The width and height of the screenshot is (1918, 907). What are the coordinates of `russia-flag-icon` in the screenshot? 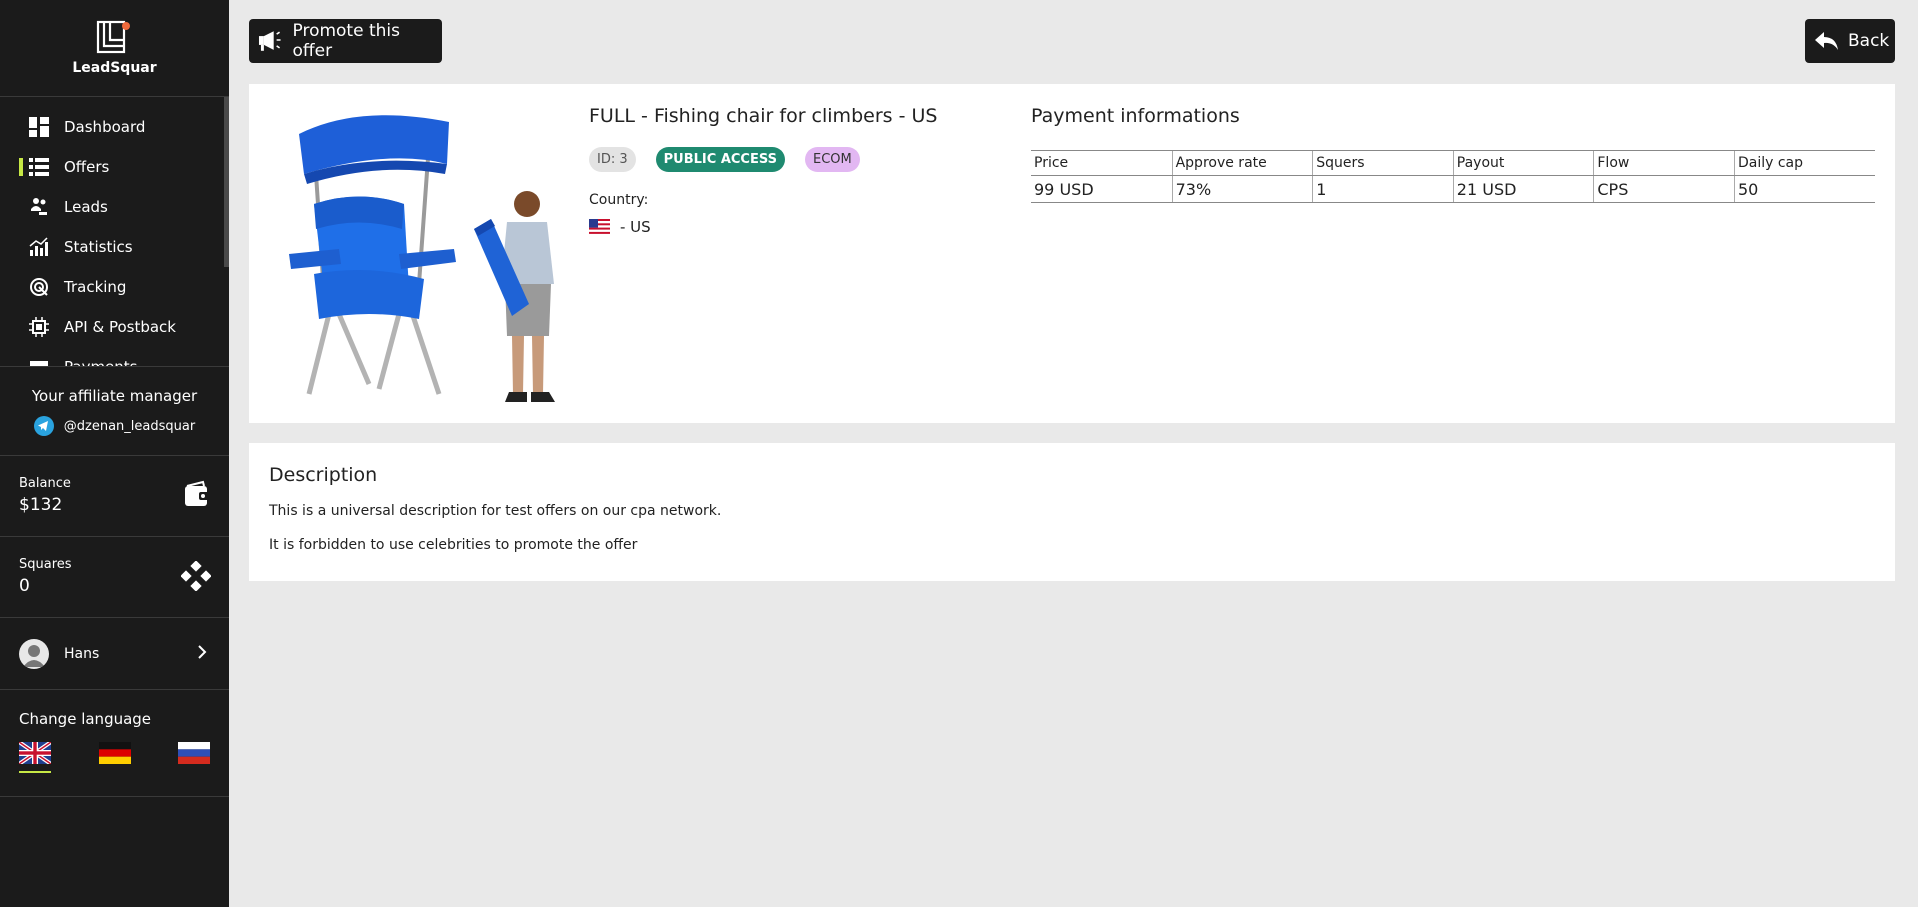 It's located at (194, 753).